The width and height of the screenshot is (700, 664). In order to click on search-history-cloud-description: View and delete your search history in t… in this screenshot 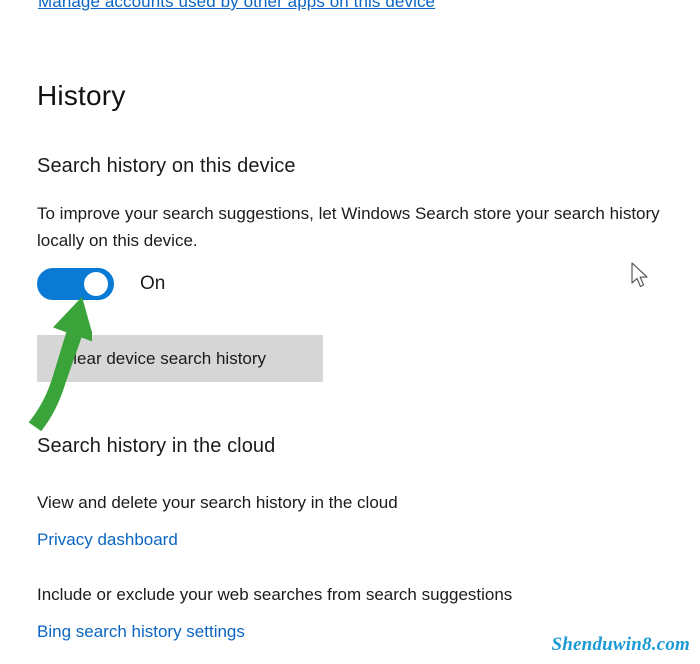, I will do `click(217, 502)`.